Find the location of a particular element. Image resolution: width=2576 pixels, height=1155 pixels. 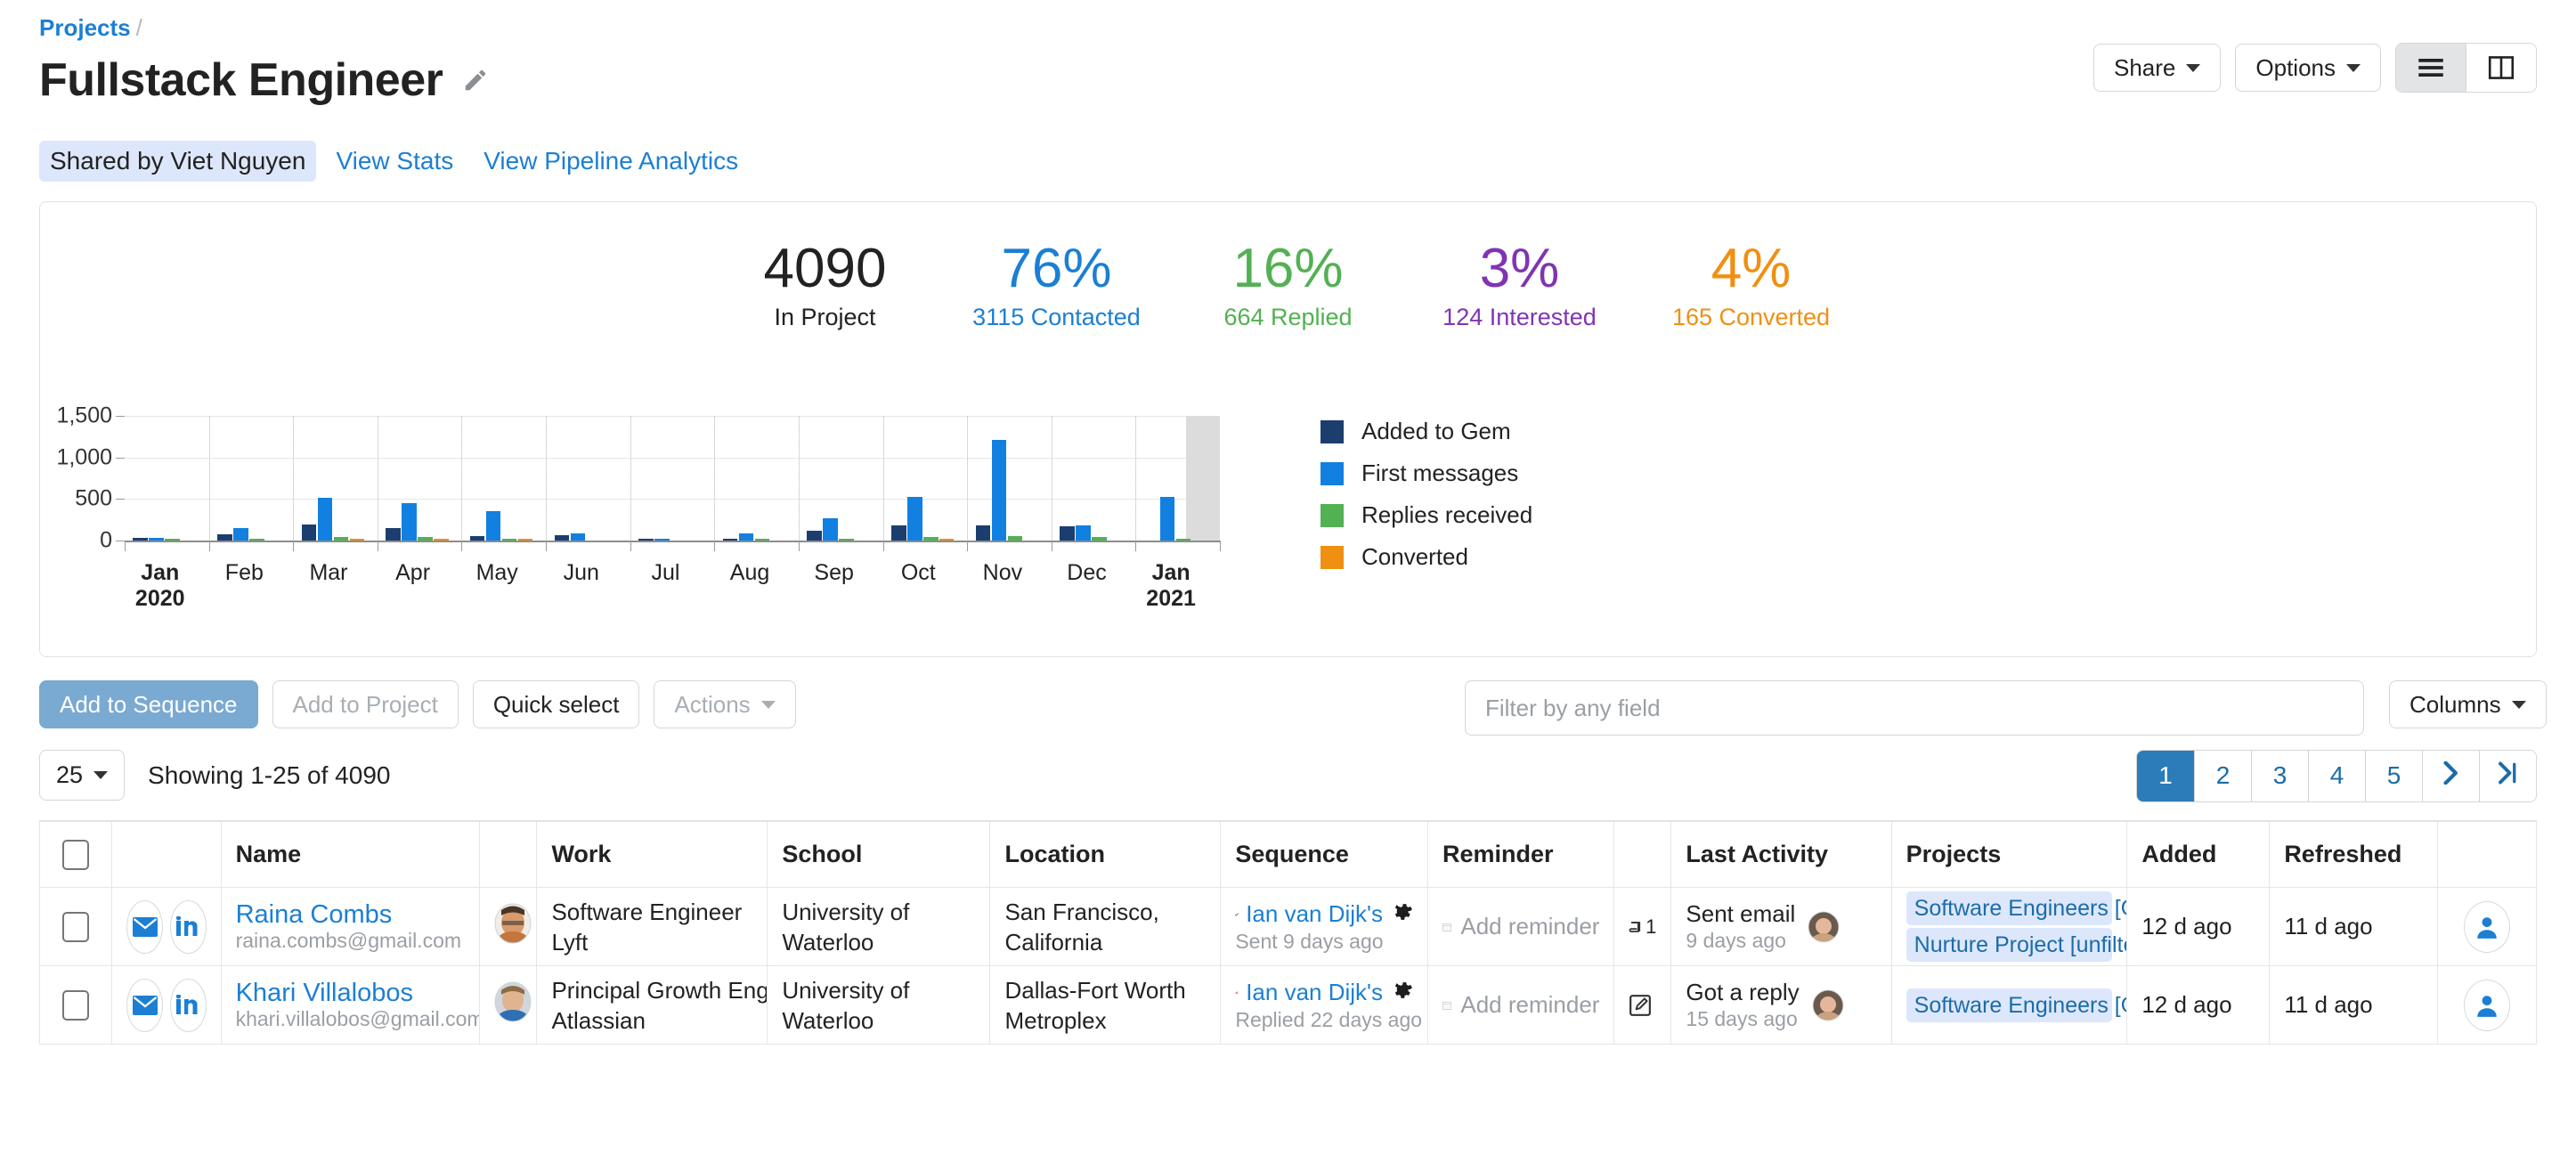

per-page-select: 25 is located at coordinates (82, 775).